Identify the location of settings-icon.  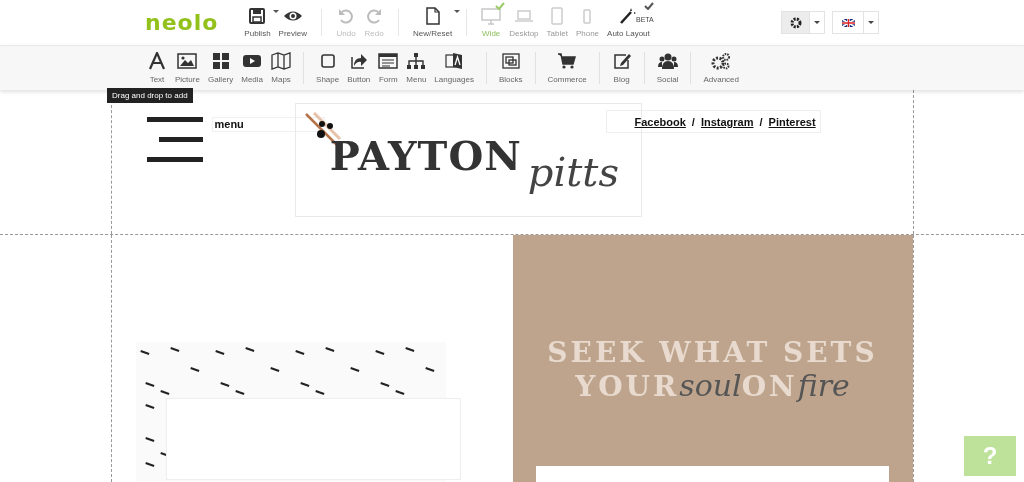
(795, 22).